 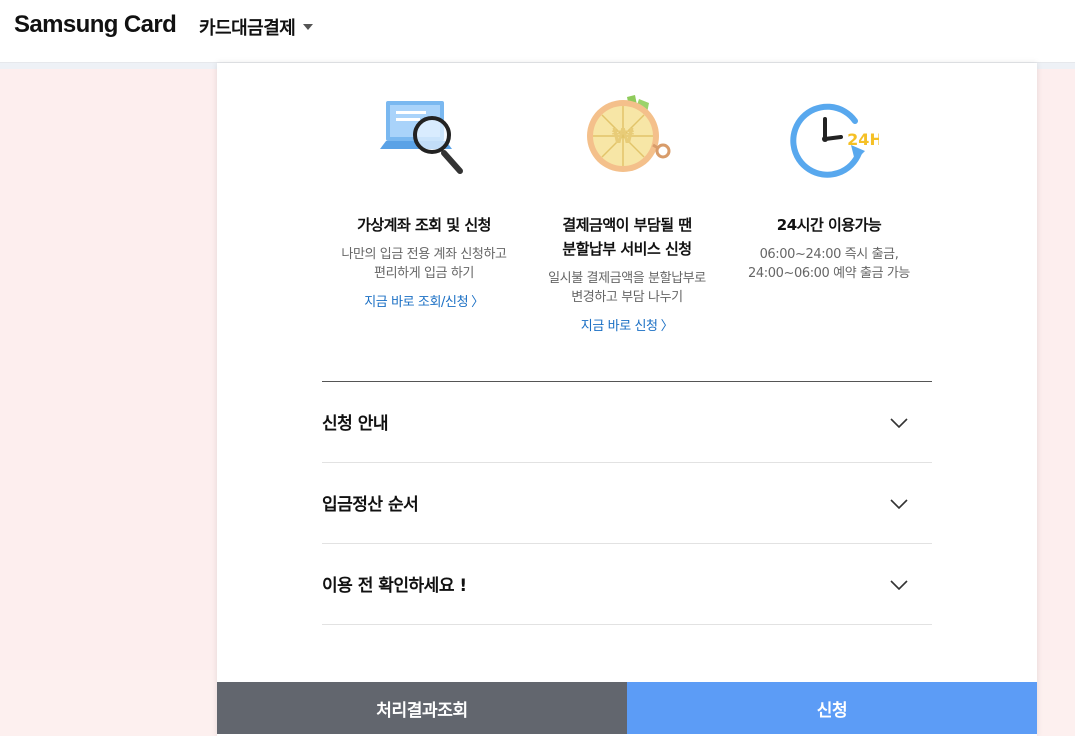 What do you see at coordinates (832, 708) in the screenshot?
I see `apply-button: 신청` at bounding box center [832, 708].